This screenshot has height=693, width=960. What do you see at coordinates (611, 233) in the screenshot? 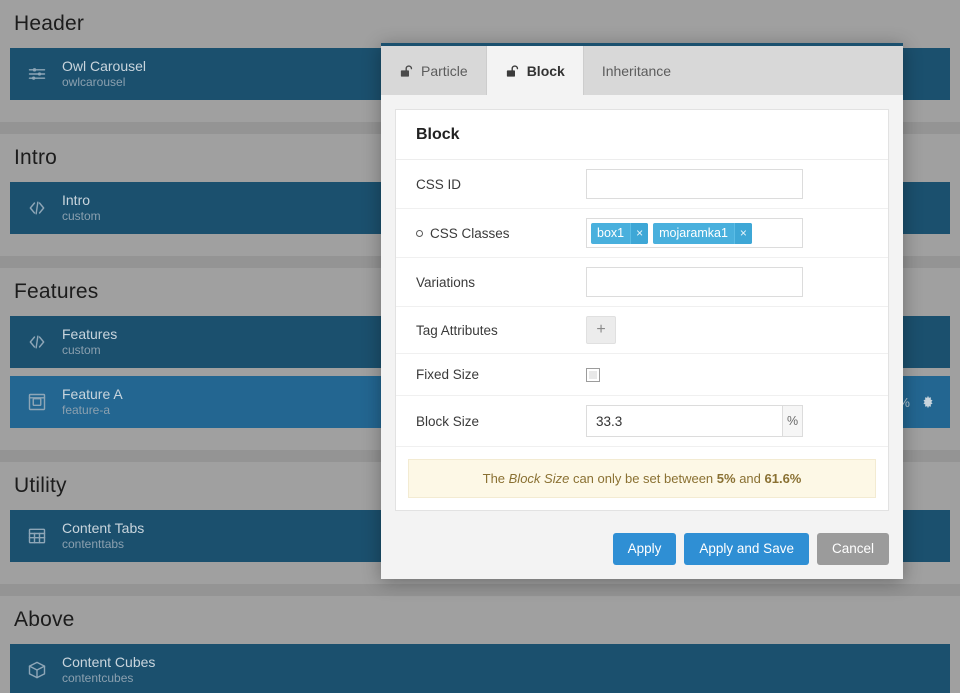
I see `css-class-chip-label: box1` at bounding box center [611, 233].